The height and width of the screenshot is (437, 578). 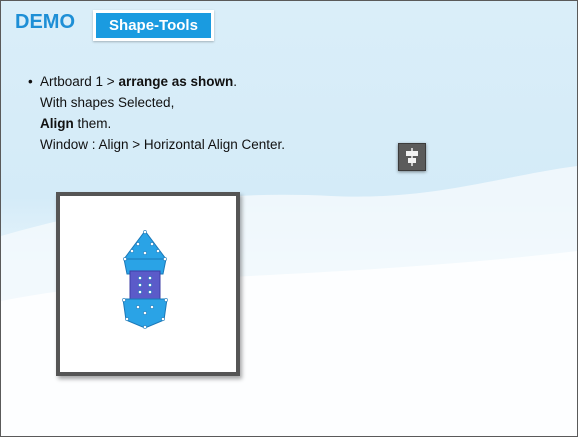 I want to click on aligned-shapes-illustration, so click(x=145, y=279).